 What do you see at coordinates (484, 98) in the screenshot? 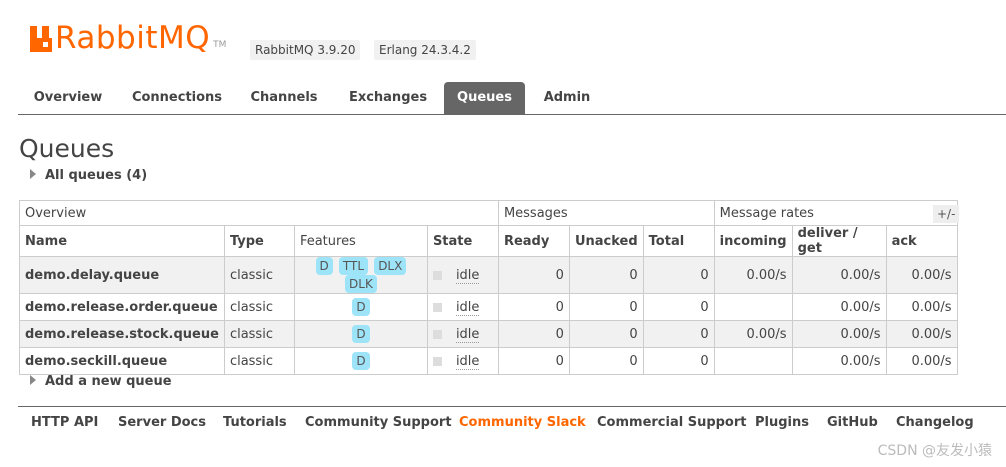
I see `tab-queues: Queues` at bounding box center [484, 98].